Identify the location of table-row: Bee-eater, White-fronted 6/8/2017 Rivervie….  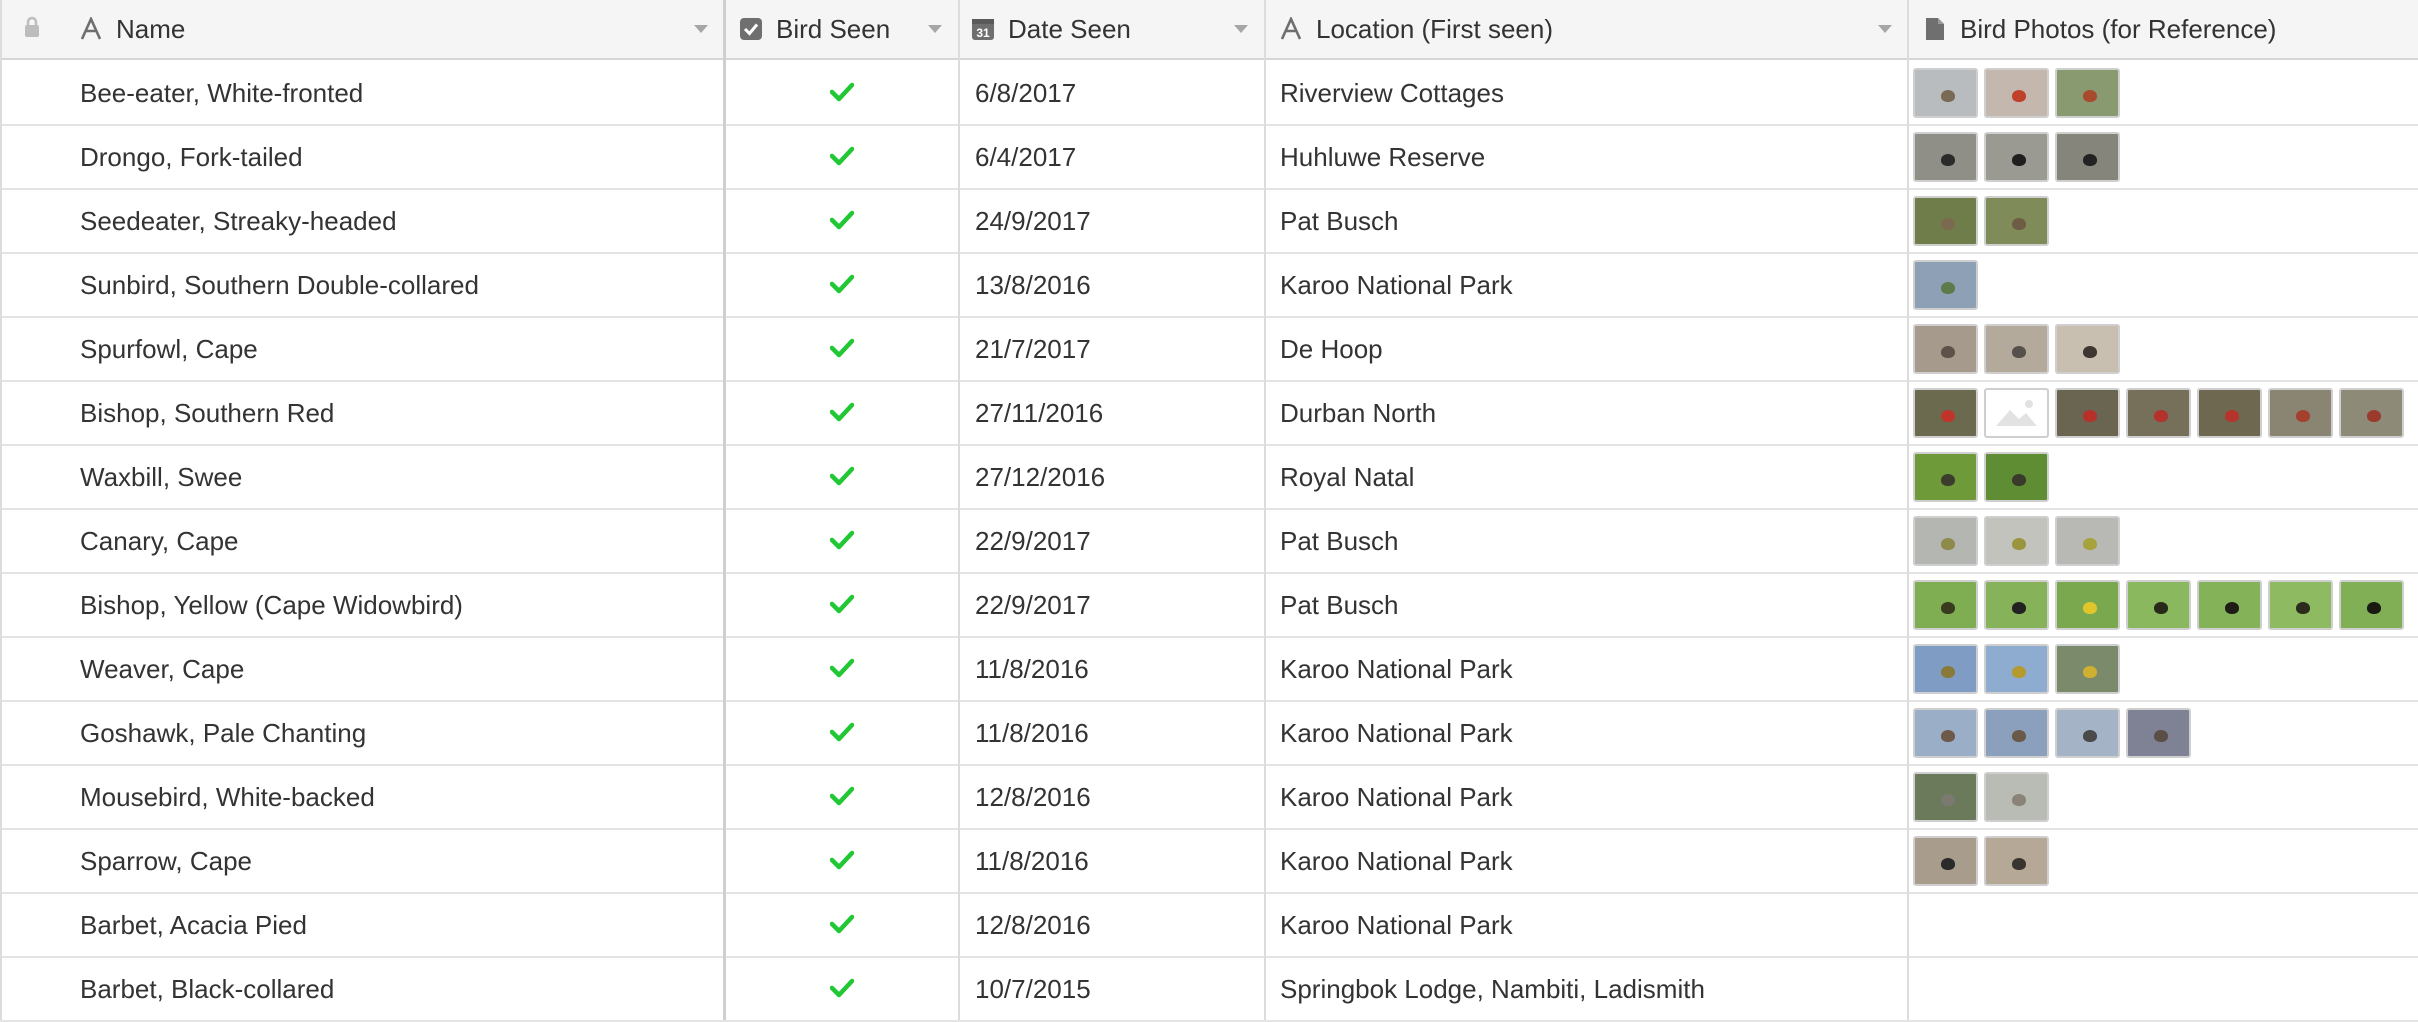
(1209, 94).